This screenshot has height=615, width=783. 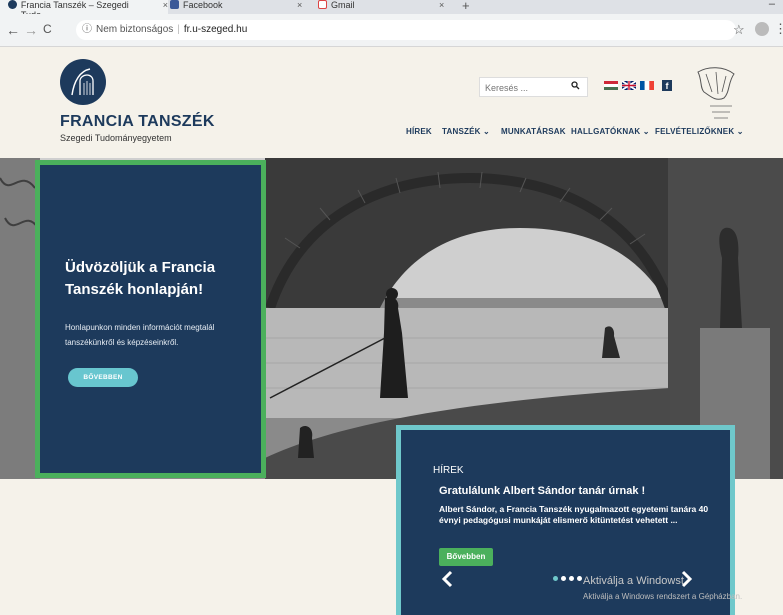 I want to click on new-tab-button: +, so click(x=466, y=6).